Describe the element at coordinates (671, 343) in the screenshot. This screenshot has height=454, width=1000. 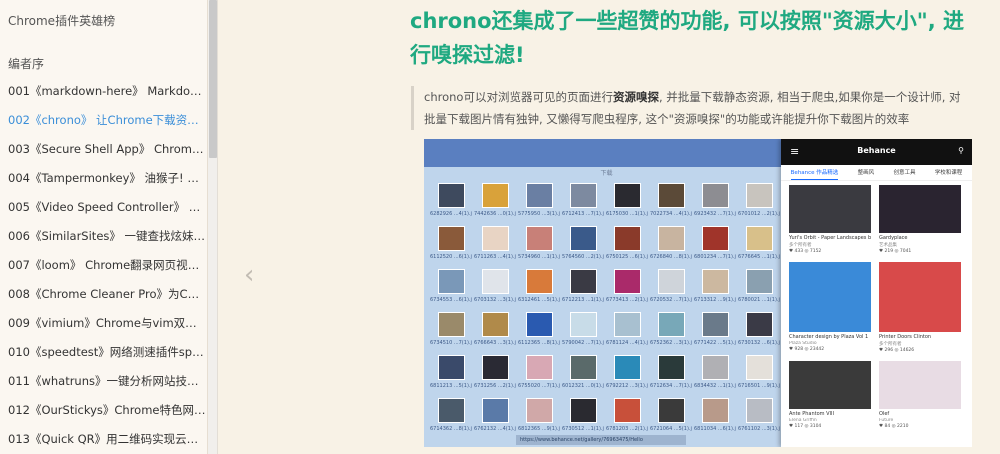
I see `resource-filename: 6752362 ...3(1).jpg` at that location.